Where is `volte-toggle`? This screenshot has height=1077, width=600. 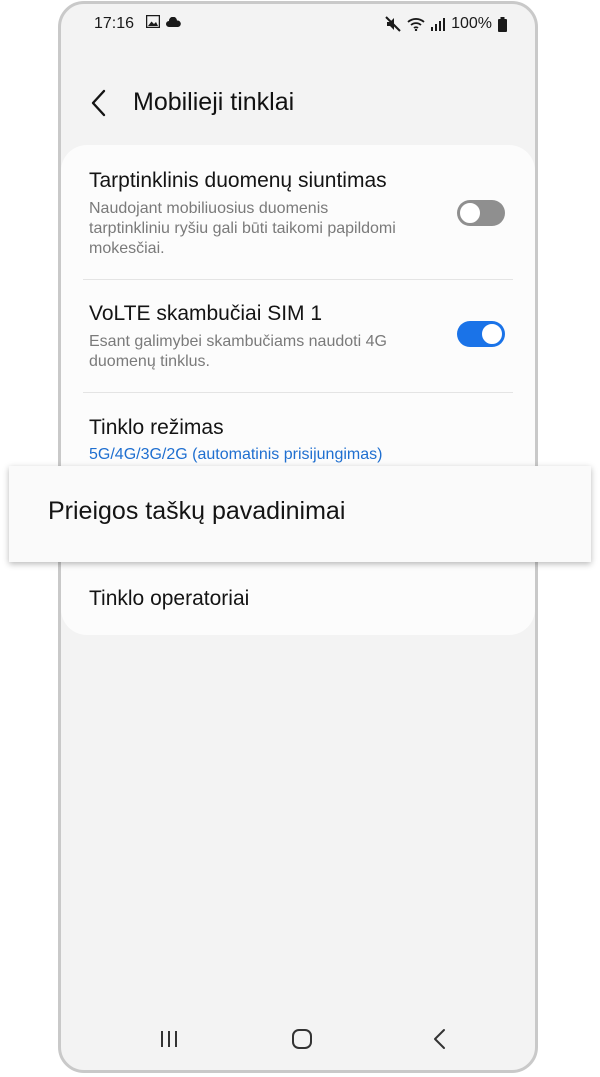 volte-toggle is located at coordinates (481, 334).